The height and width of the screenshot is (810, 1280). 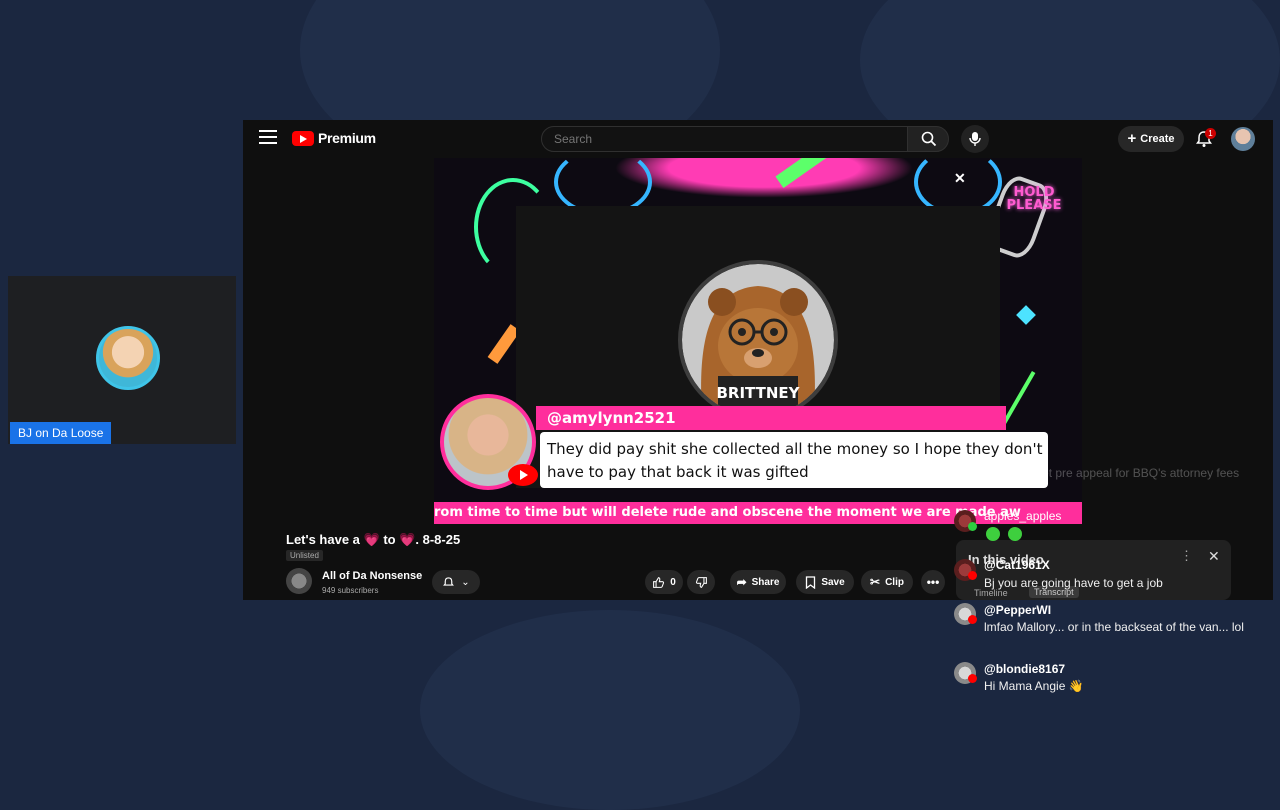 I want to click on search-button, so click(x=928, y=139).